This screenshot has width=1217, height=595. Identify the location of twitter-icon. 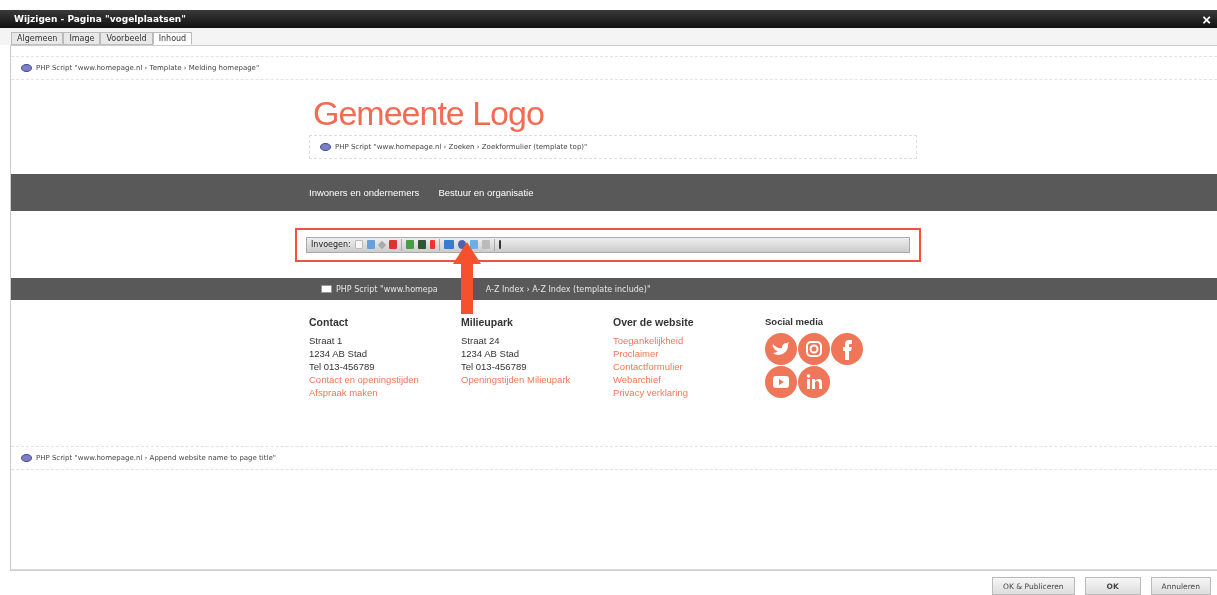
(781, 349).